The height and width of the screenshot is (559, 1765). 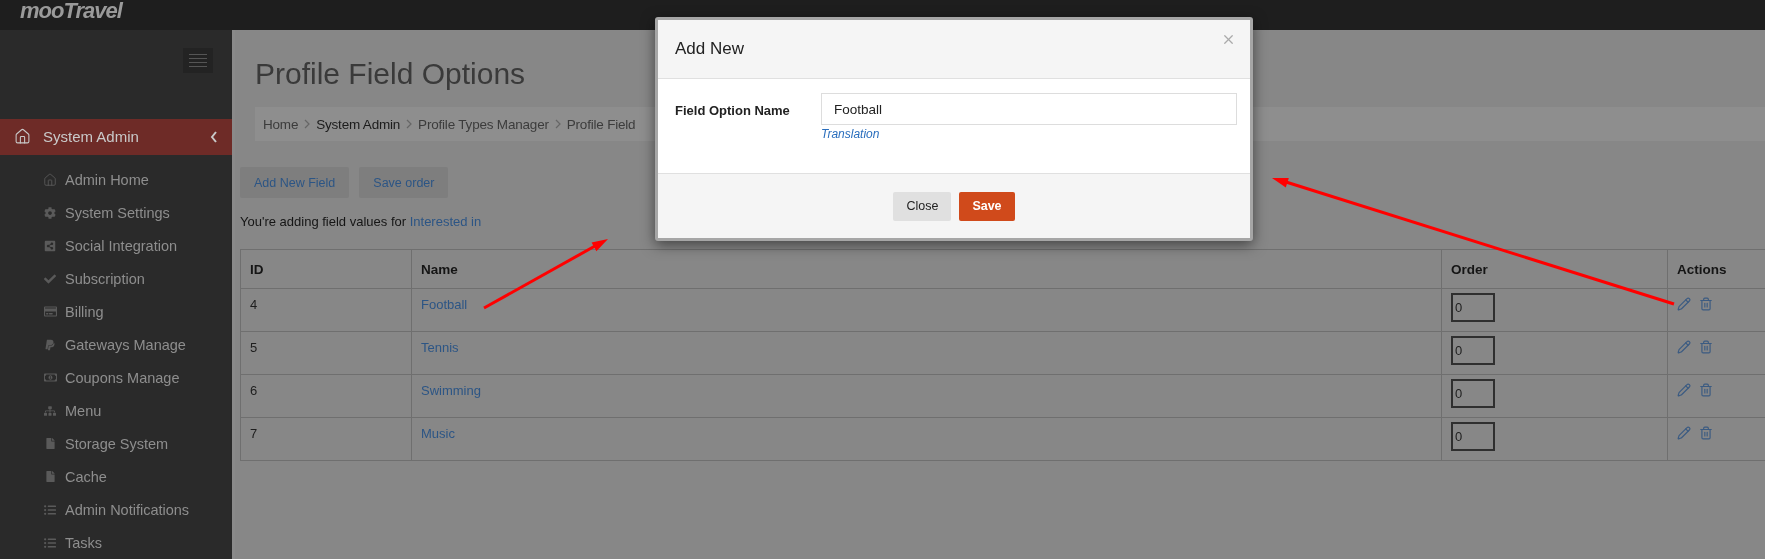 I want to click on menu-button, so click(x=198, y=60).